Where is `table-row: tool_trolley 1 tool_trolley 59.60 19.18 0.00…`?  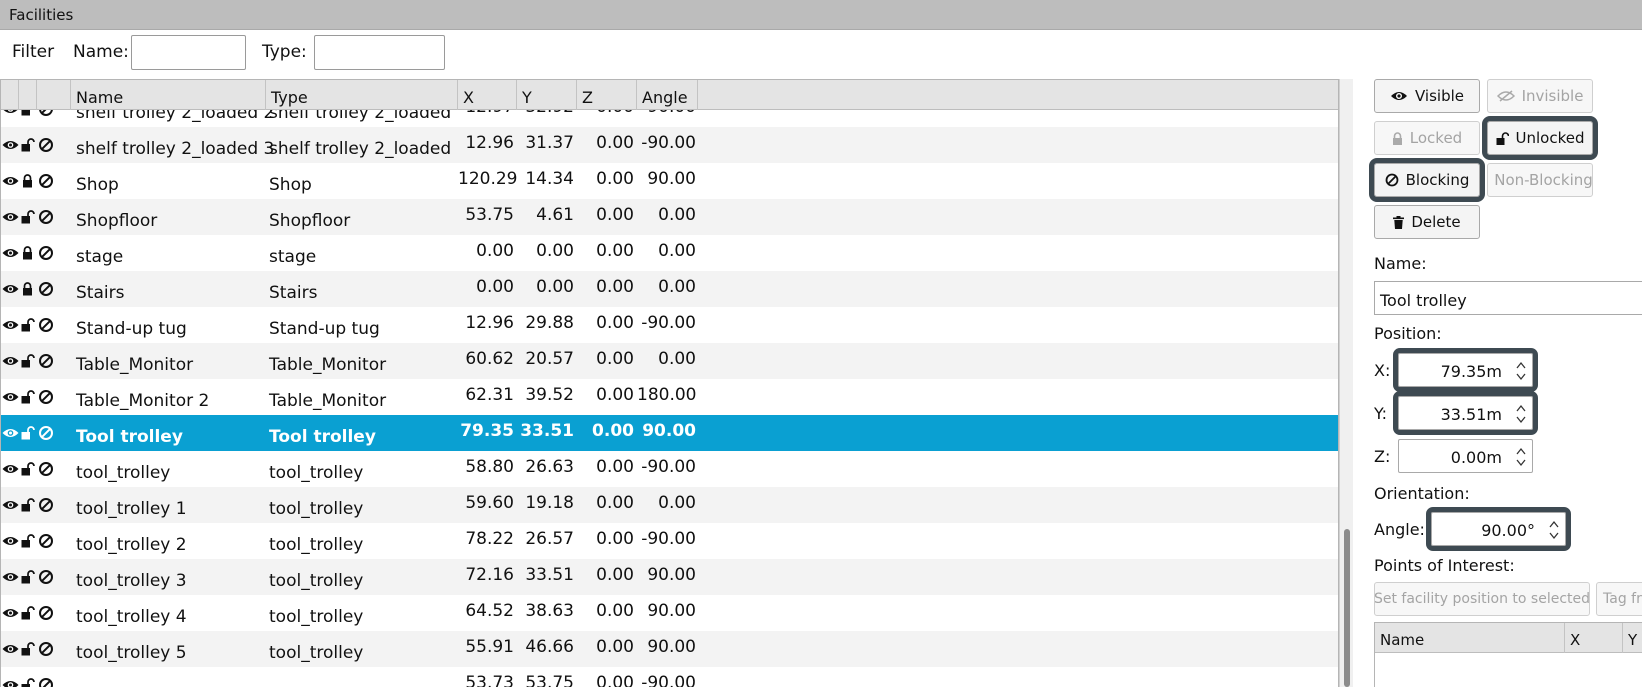 table-row: tool_trolley 1 tool_trolley 59.60 19.18 0.00… is located at coordinates (669, 505).